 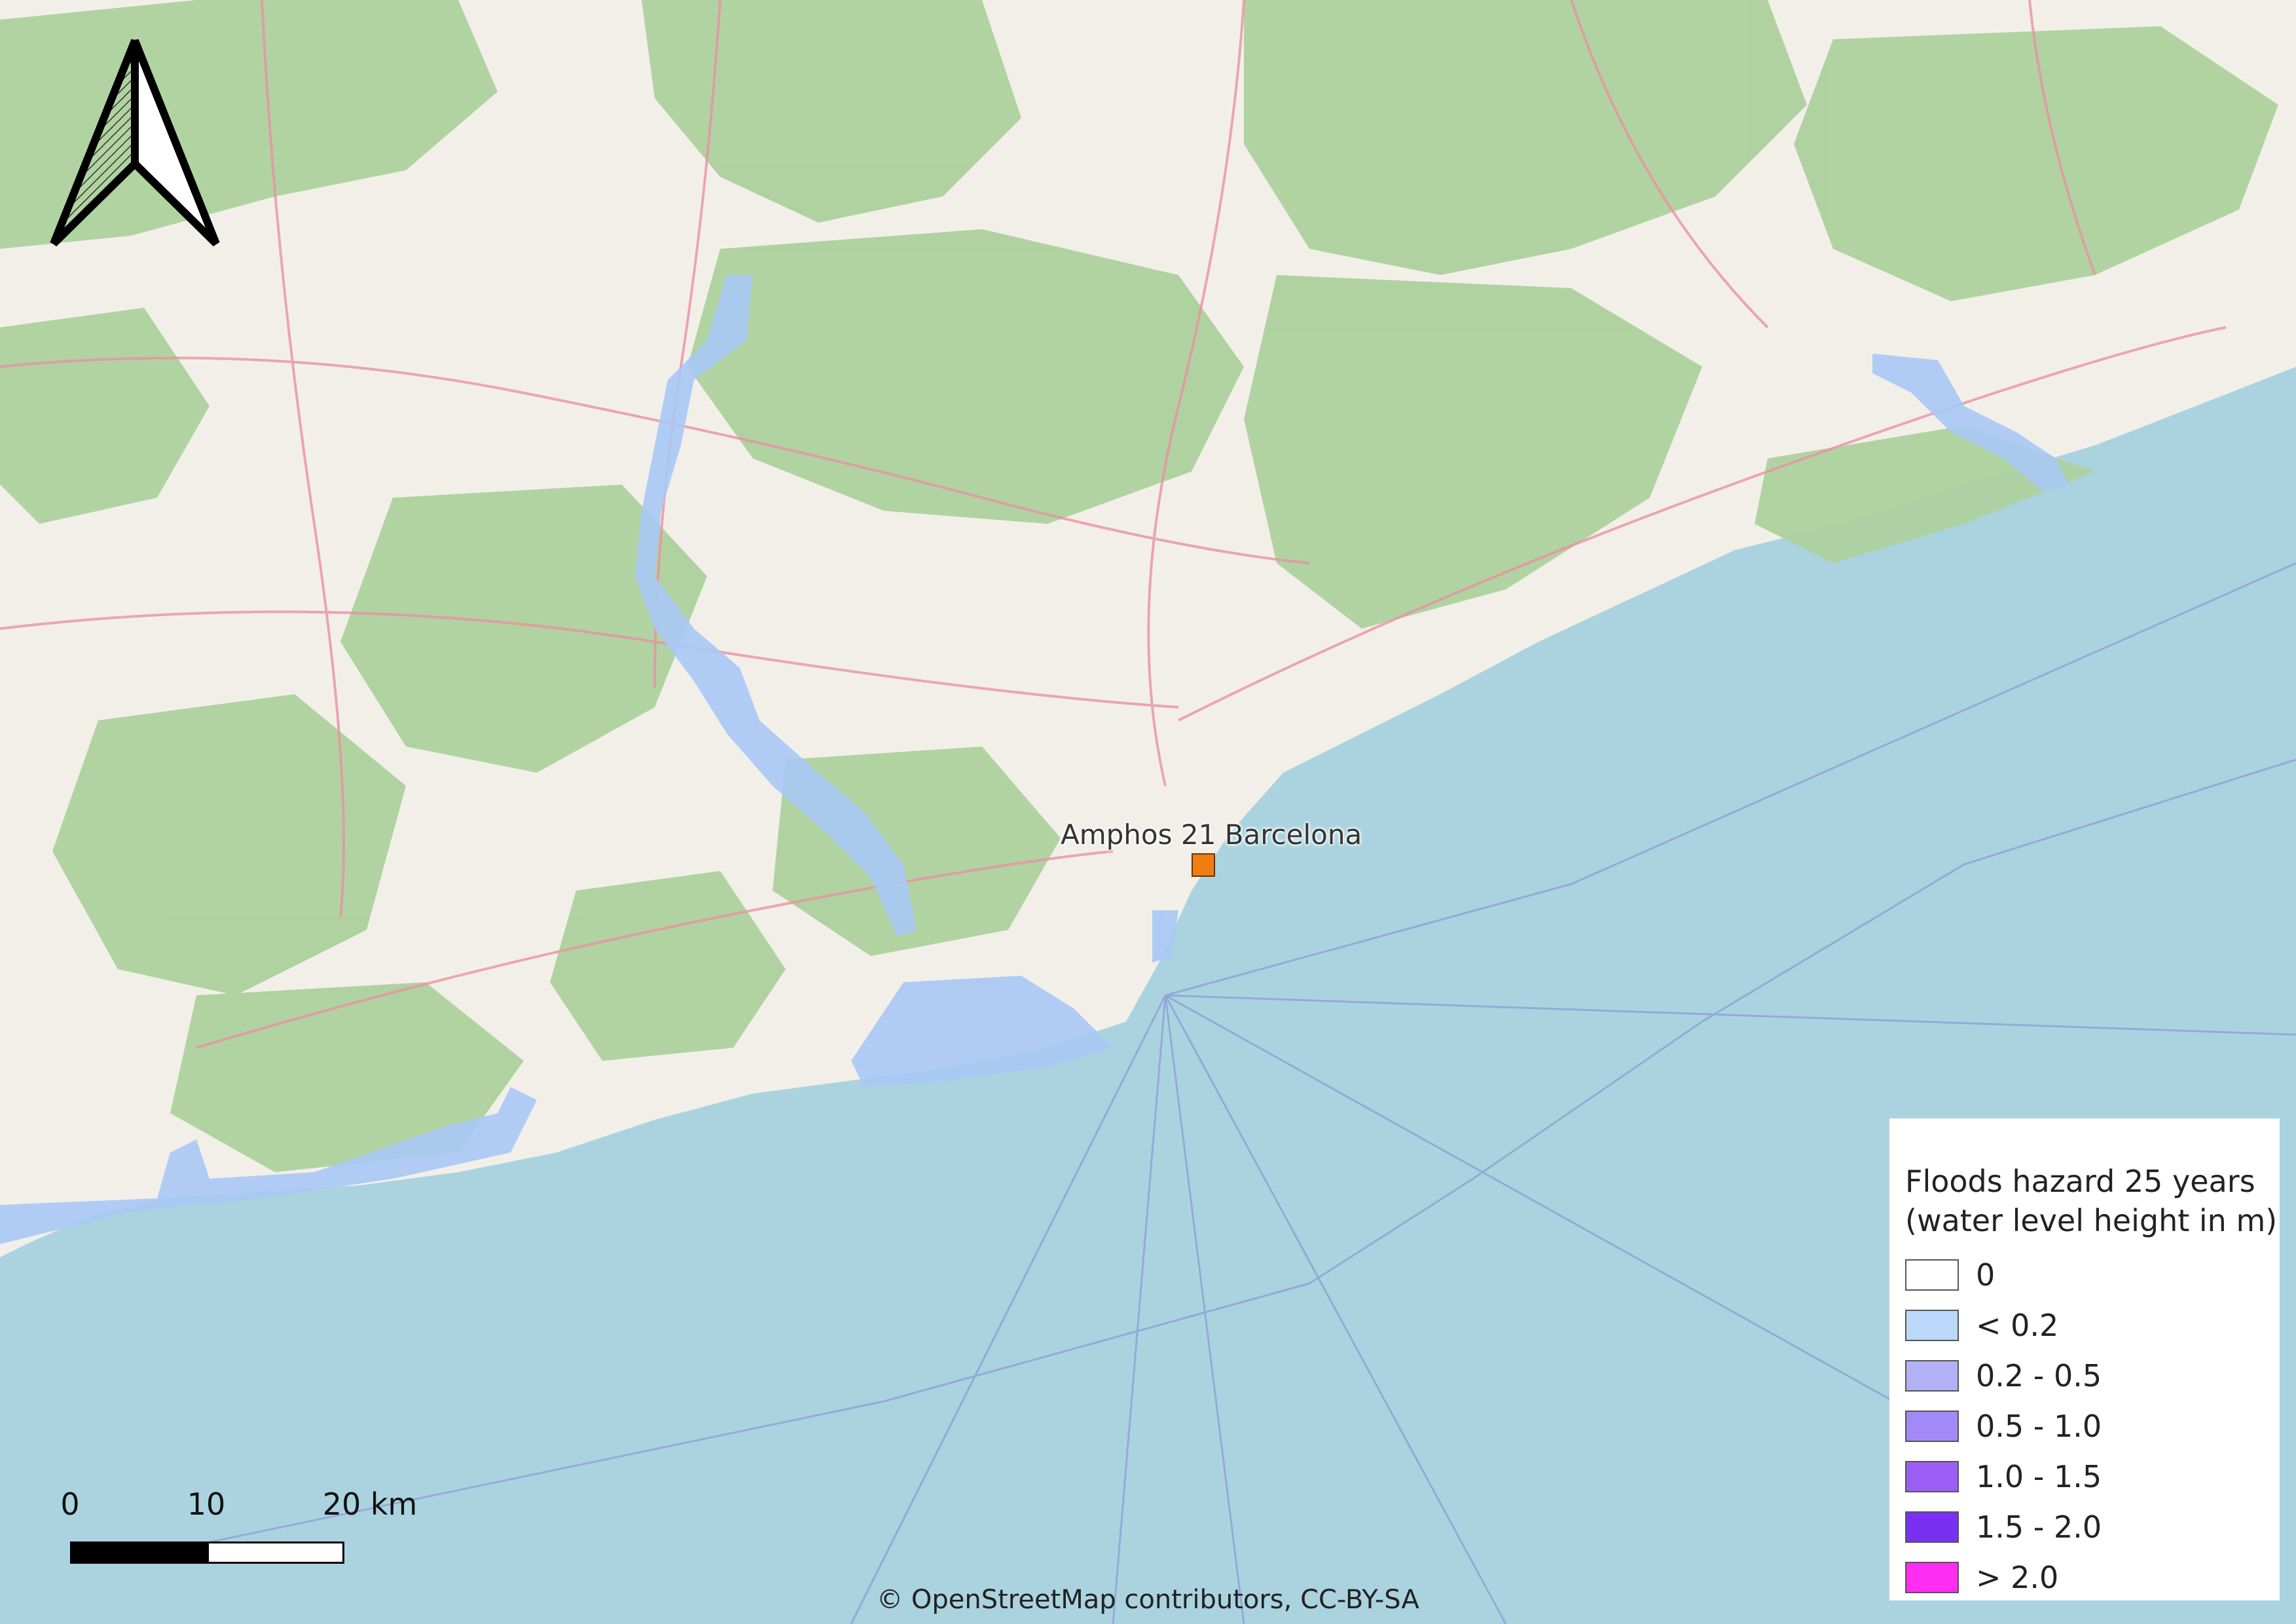 I want to click on legend-label: < 0.2, so click(x=2017, y=1325).